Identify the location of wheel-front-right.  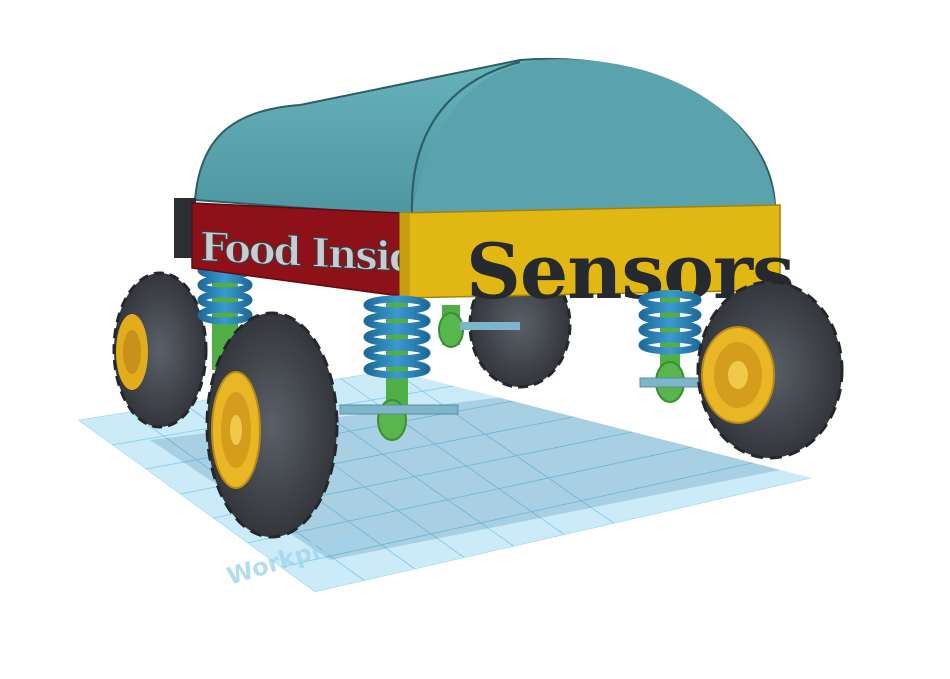
(770, 370).